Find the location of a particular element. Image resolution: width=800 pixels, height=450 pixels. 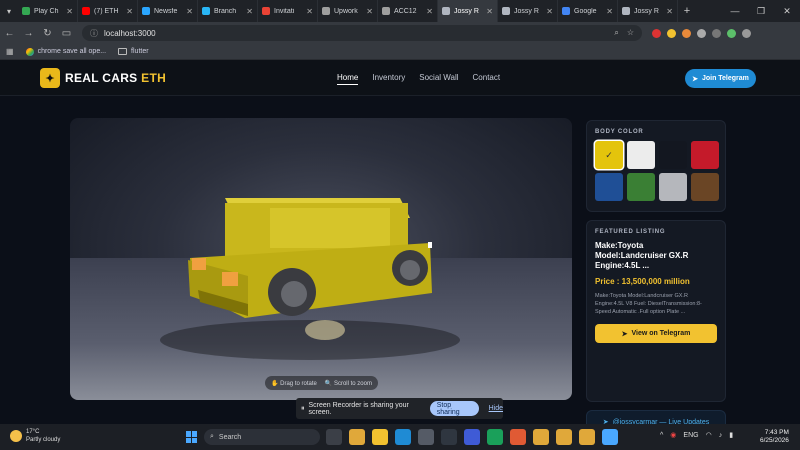

address-toolbar: ← → ↻ ▭ ⓘ localhost:3000 ⌕ ☆ is located at coordinates (400, 33).